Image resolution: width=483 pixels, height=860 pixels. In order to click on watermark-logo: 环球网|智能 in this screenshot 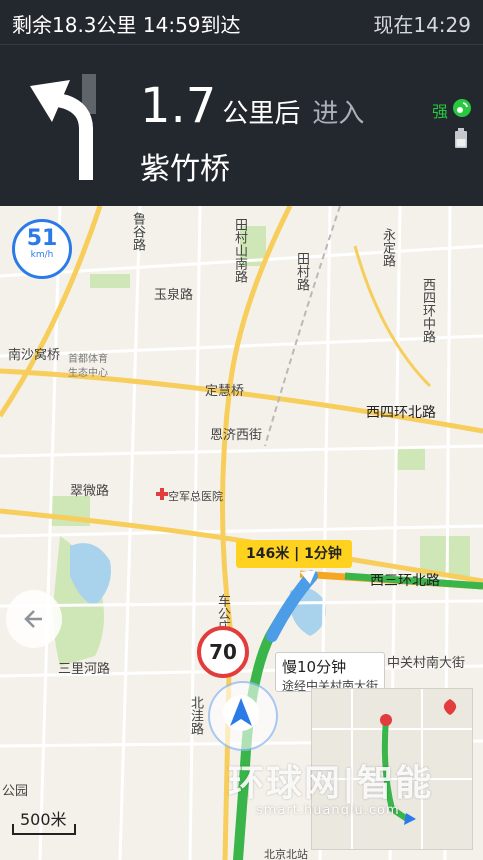, I will do `click(331, 783)`.